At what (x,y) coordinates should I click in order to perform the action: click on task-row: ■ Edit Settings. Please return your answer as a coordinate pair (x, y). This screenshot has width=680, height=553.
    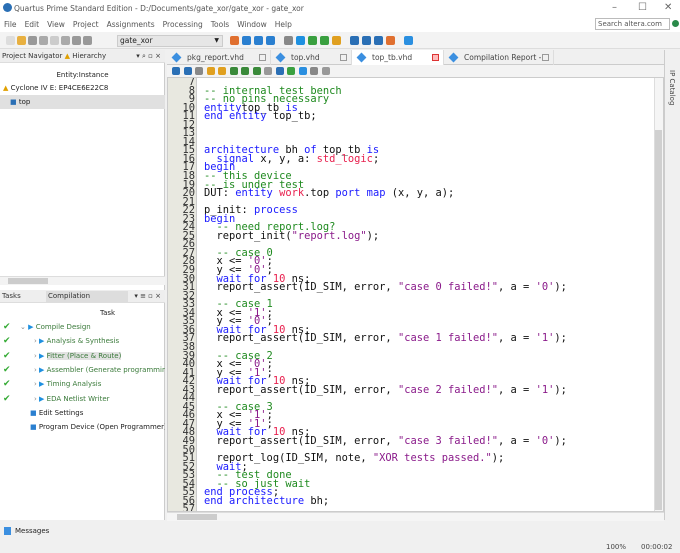
    Looking at the image, I should click on (82, 413).